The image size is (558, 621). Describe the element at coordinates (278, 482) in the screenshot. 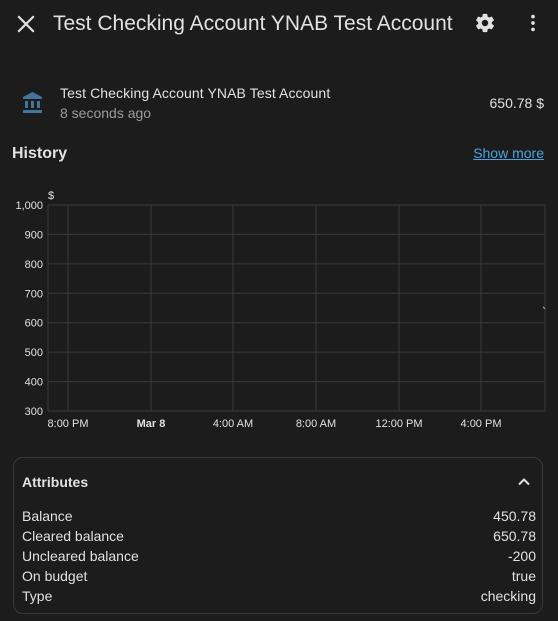

I see `attributes-header: Attributes` at that location.